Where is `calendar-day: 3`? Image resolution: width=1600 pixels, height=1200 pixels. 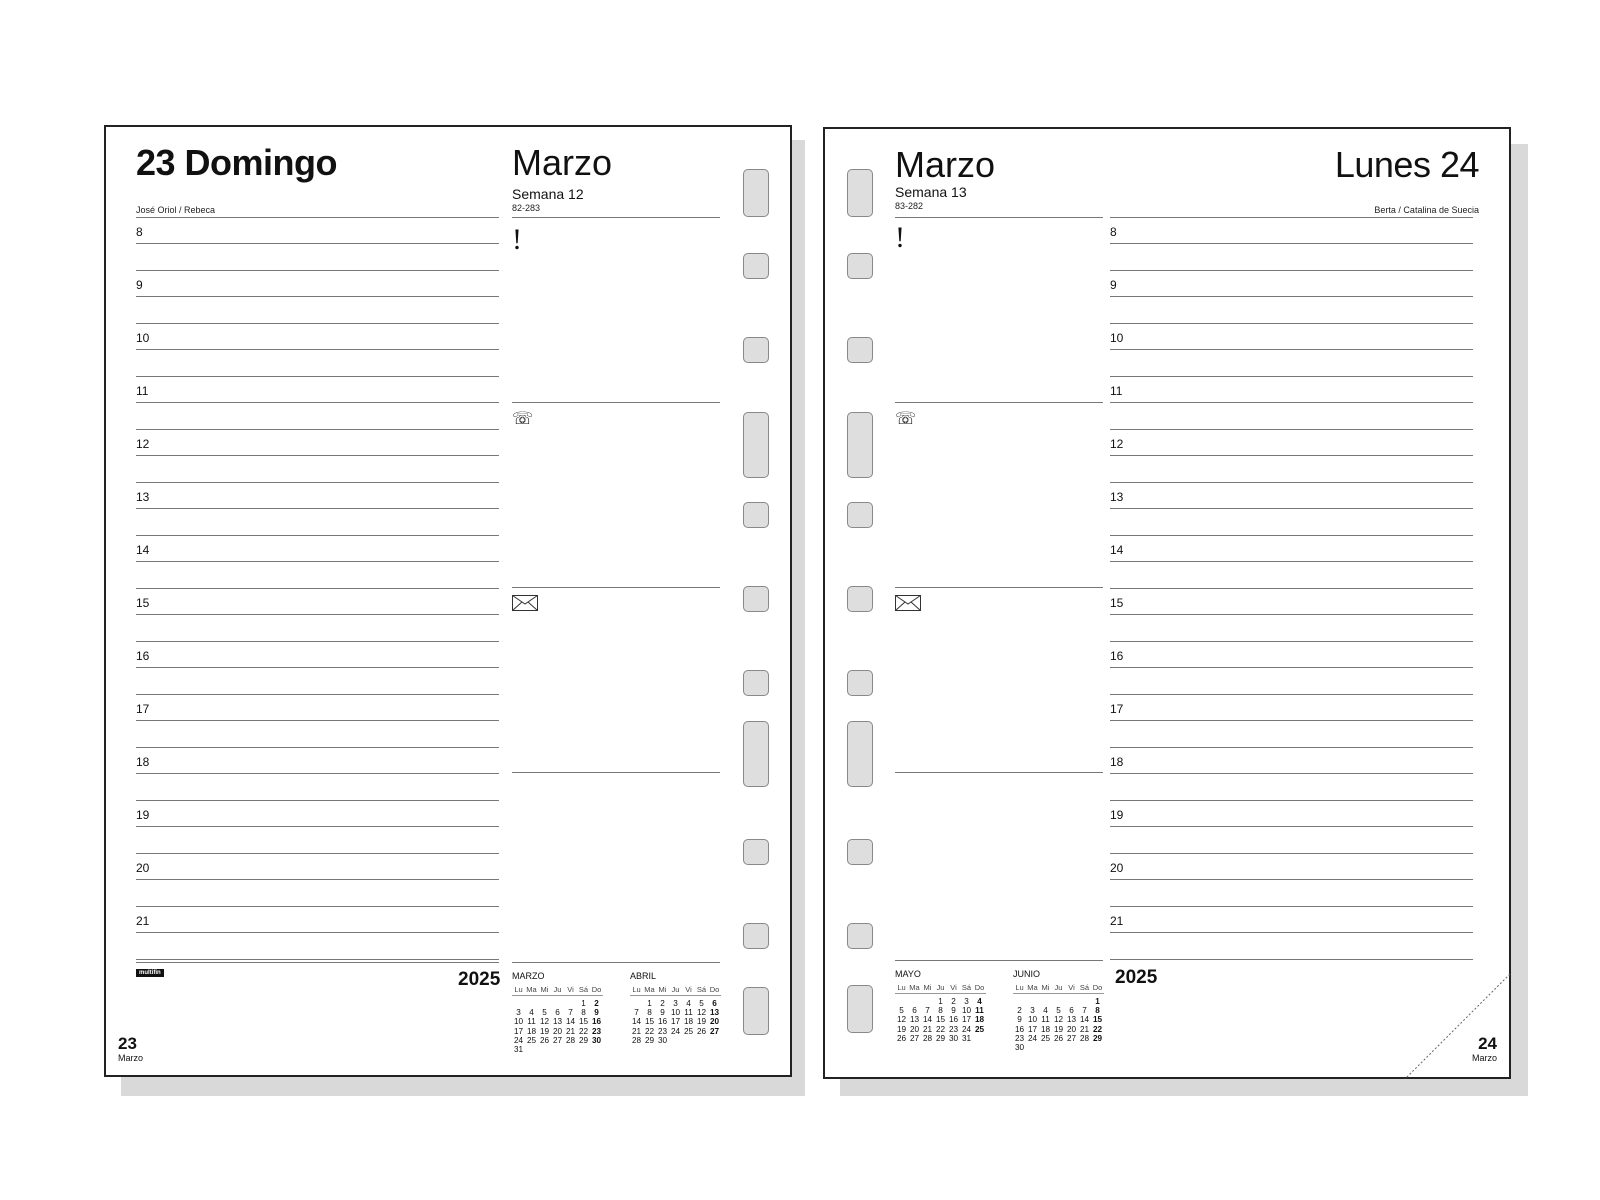
calendar-day: 3 is located at coordinates (518, 1013).